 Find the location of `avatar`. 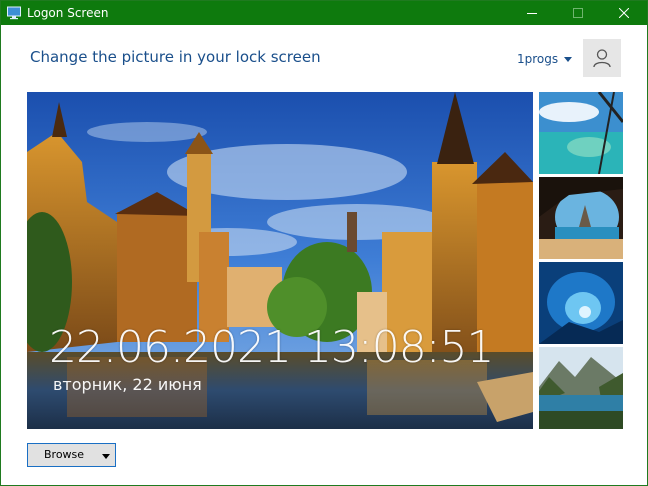

avatar is located at coordinates (602, 58).